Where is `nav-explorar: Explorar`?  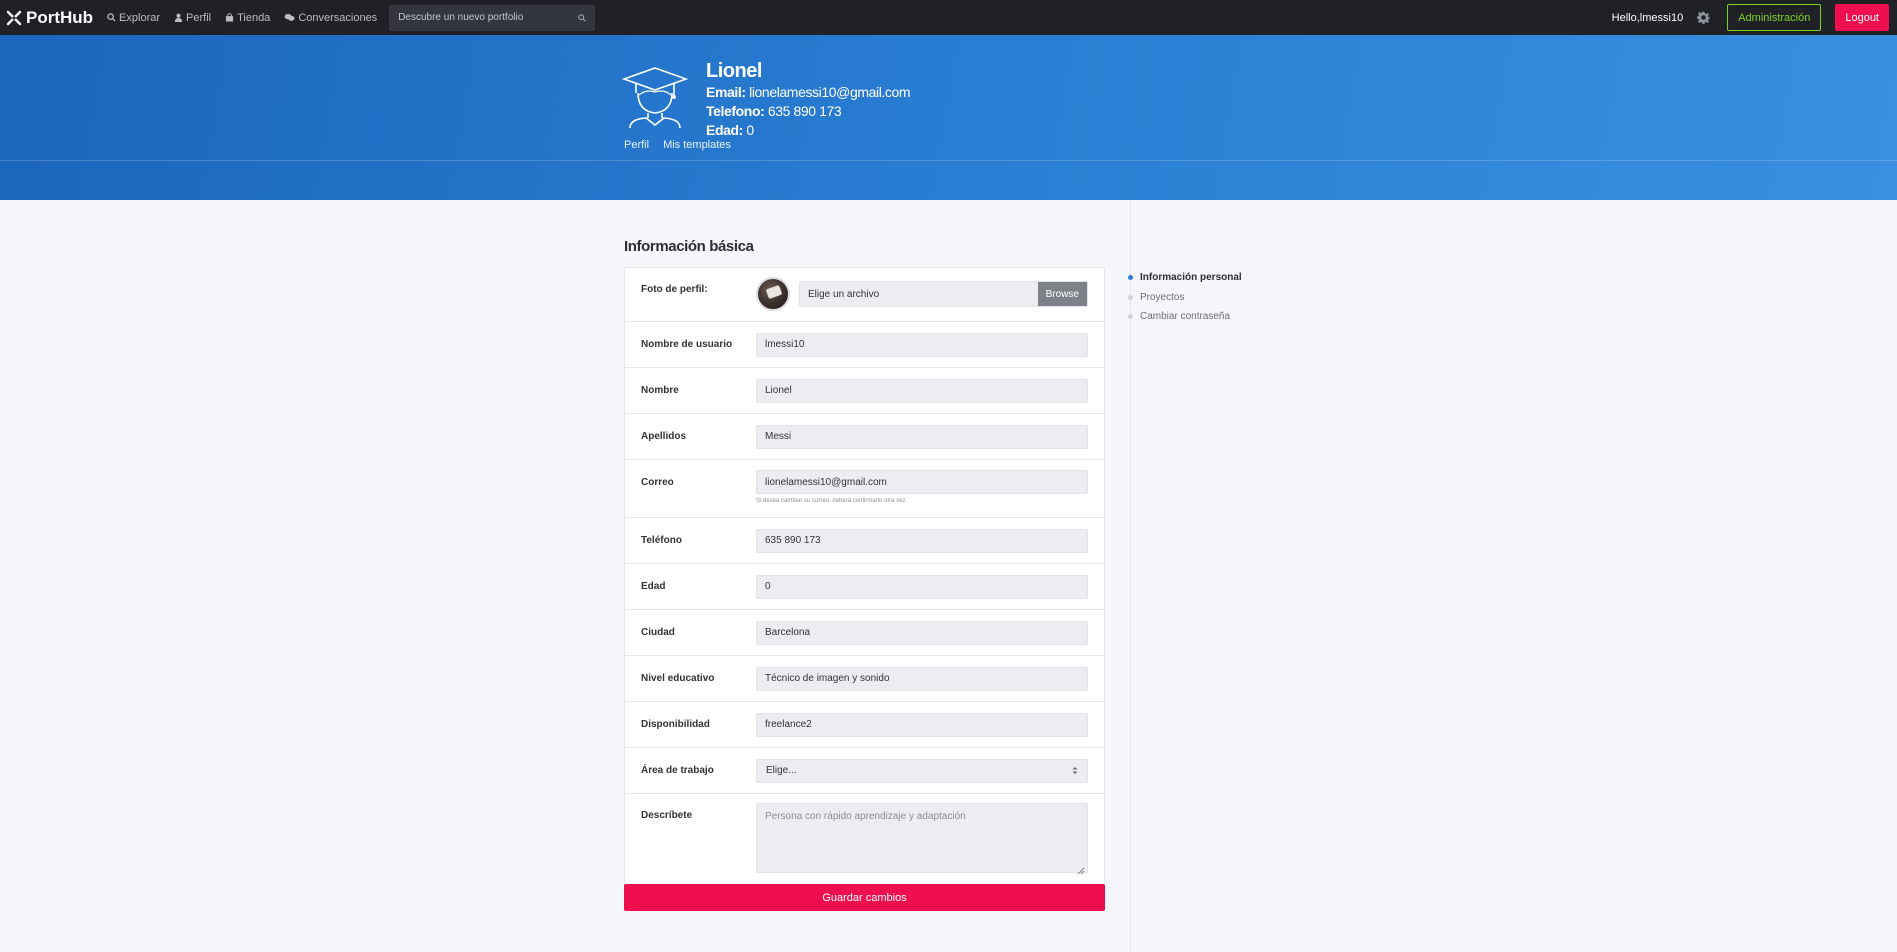
nav-explorar: Explorar is located at coordinates (133, 18).